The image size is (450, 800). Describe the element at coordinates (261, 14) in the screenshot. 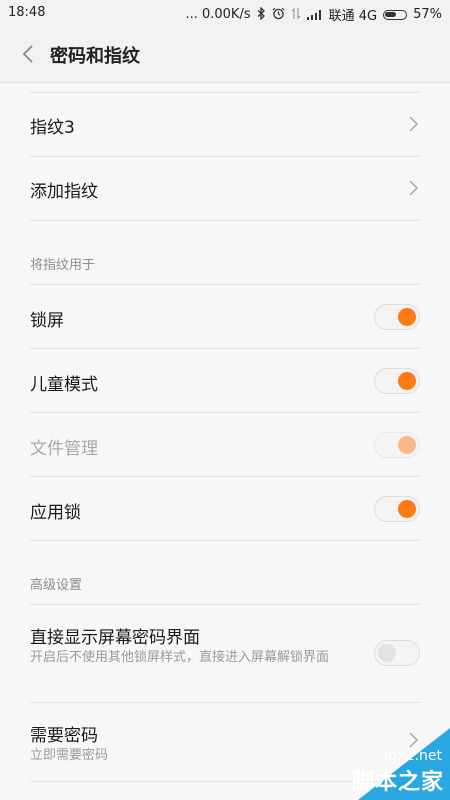

I see `bluetooth-icon` at that location.